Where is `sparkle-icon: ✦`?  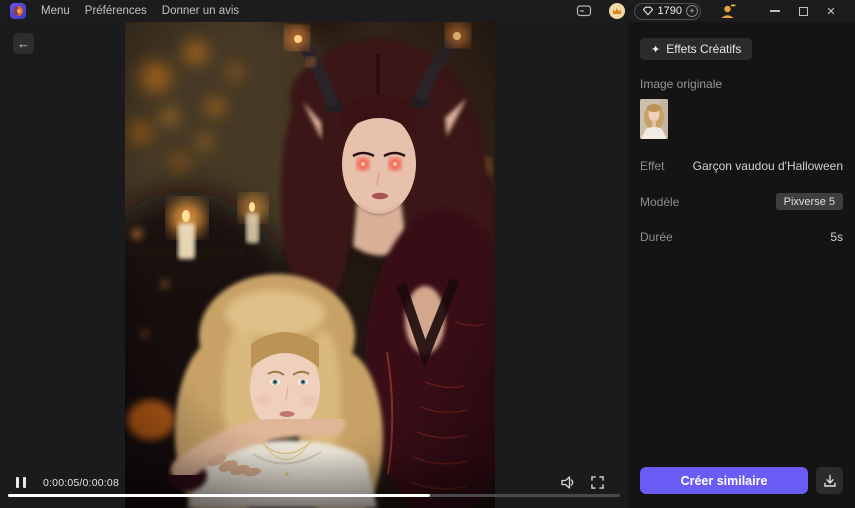 sparkle-icon: ✦ is located at coordinates (656, 49).